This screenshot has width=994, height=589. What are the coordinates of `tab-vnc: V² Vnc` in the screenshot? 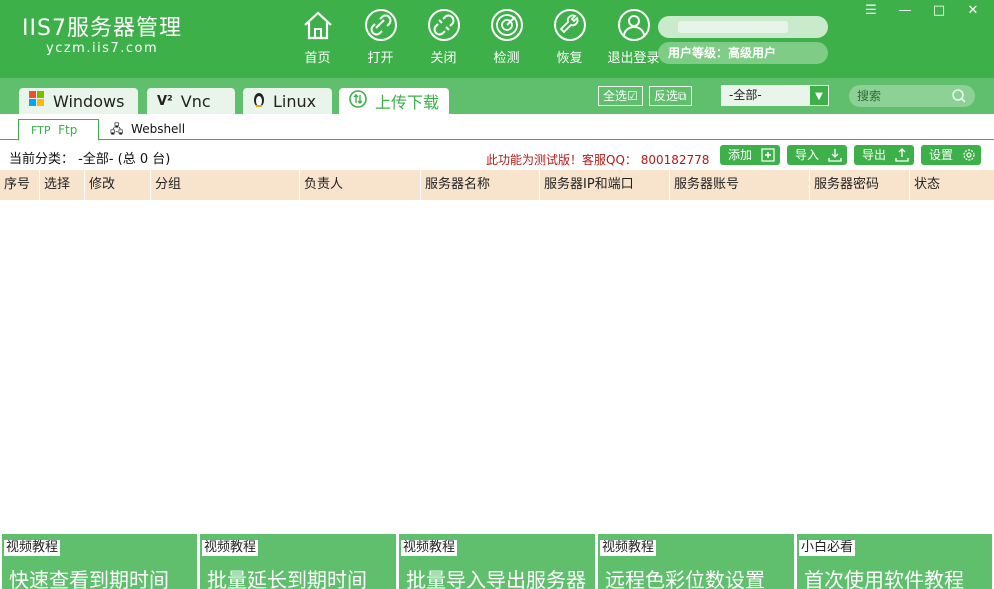 It's located at (191, 101).